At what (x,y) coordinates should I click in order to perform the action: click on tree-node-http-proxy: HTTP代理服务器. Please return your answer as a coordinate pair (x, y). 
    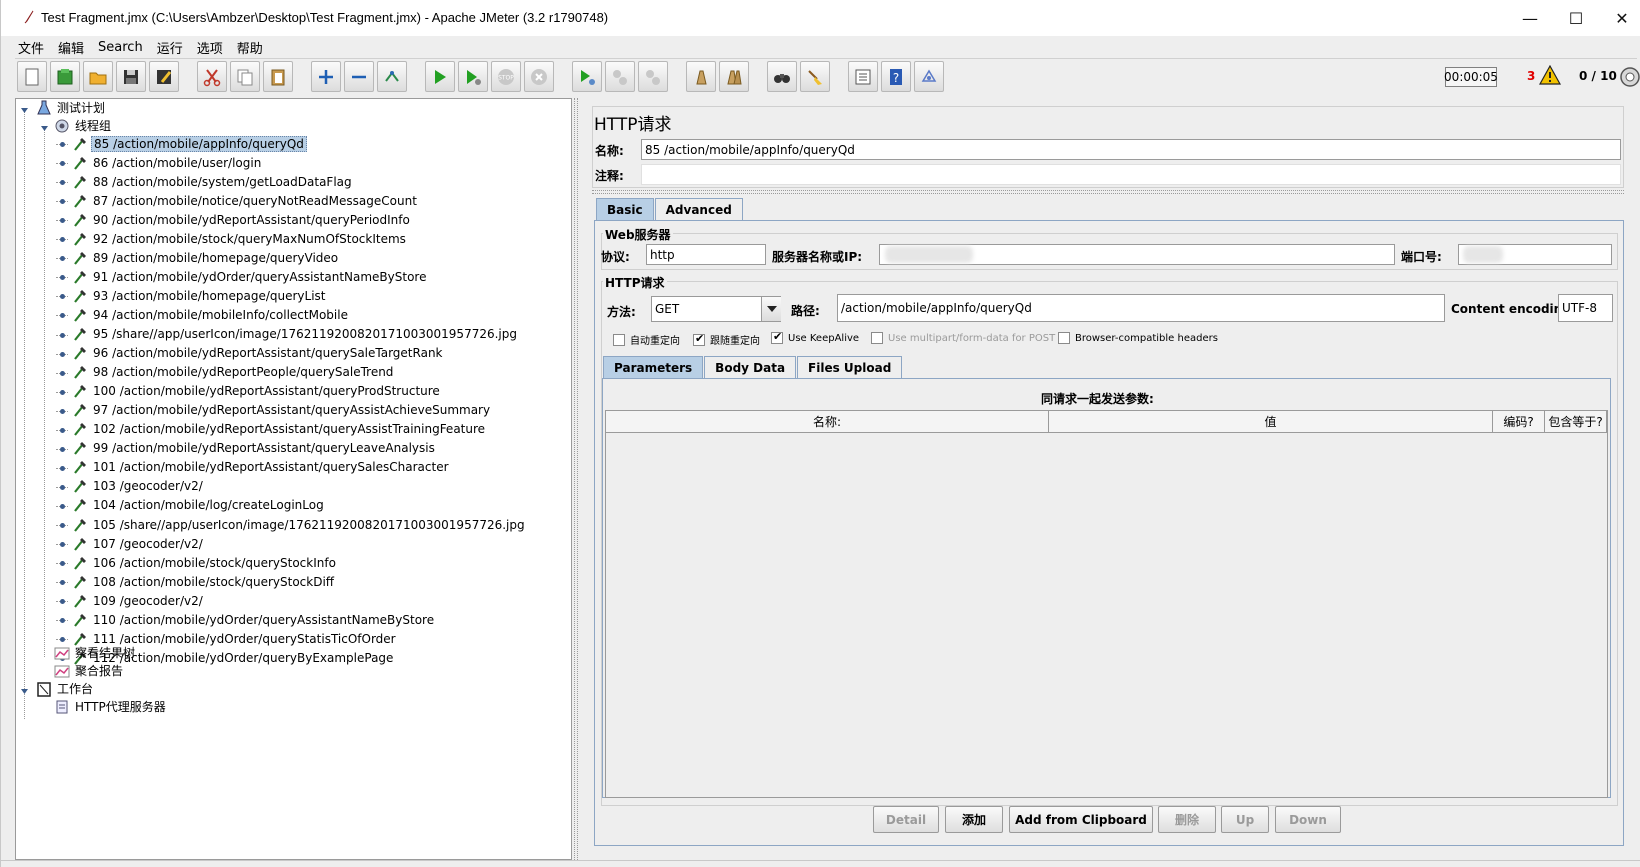
    Looking at the image, I should click on (111, 706).